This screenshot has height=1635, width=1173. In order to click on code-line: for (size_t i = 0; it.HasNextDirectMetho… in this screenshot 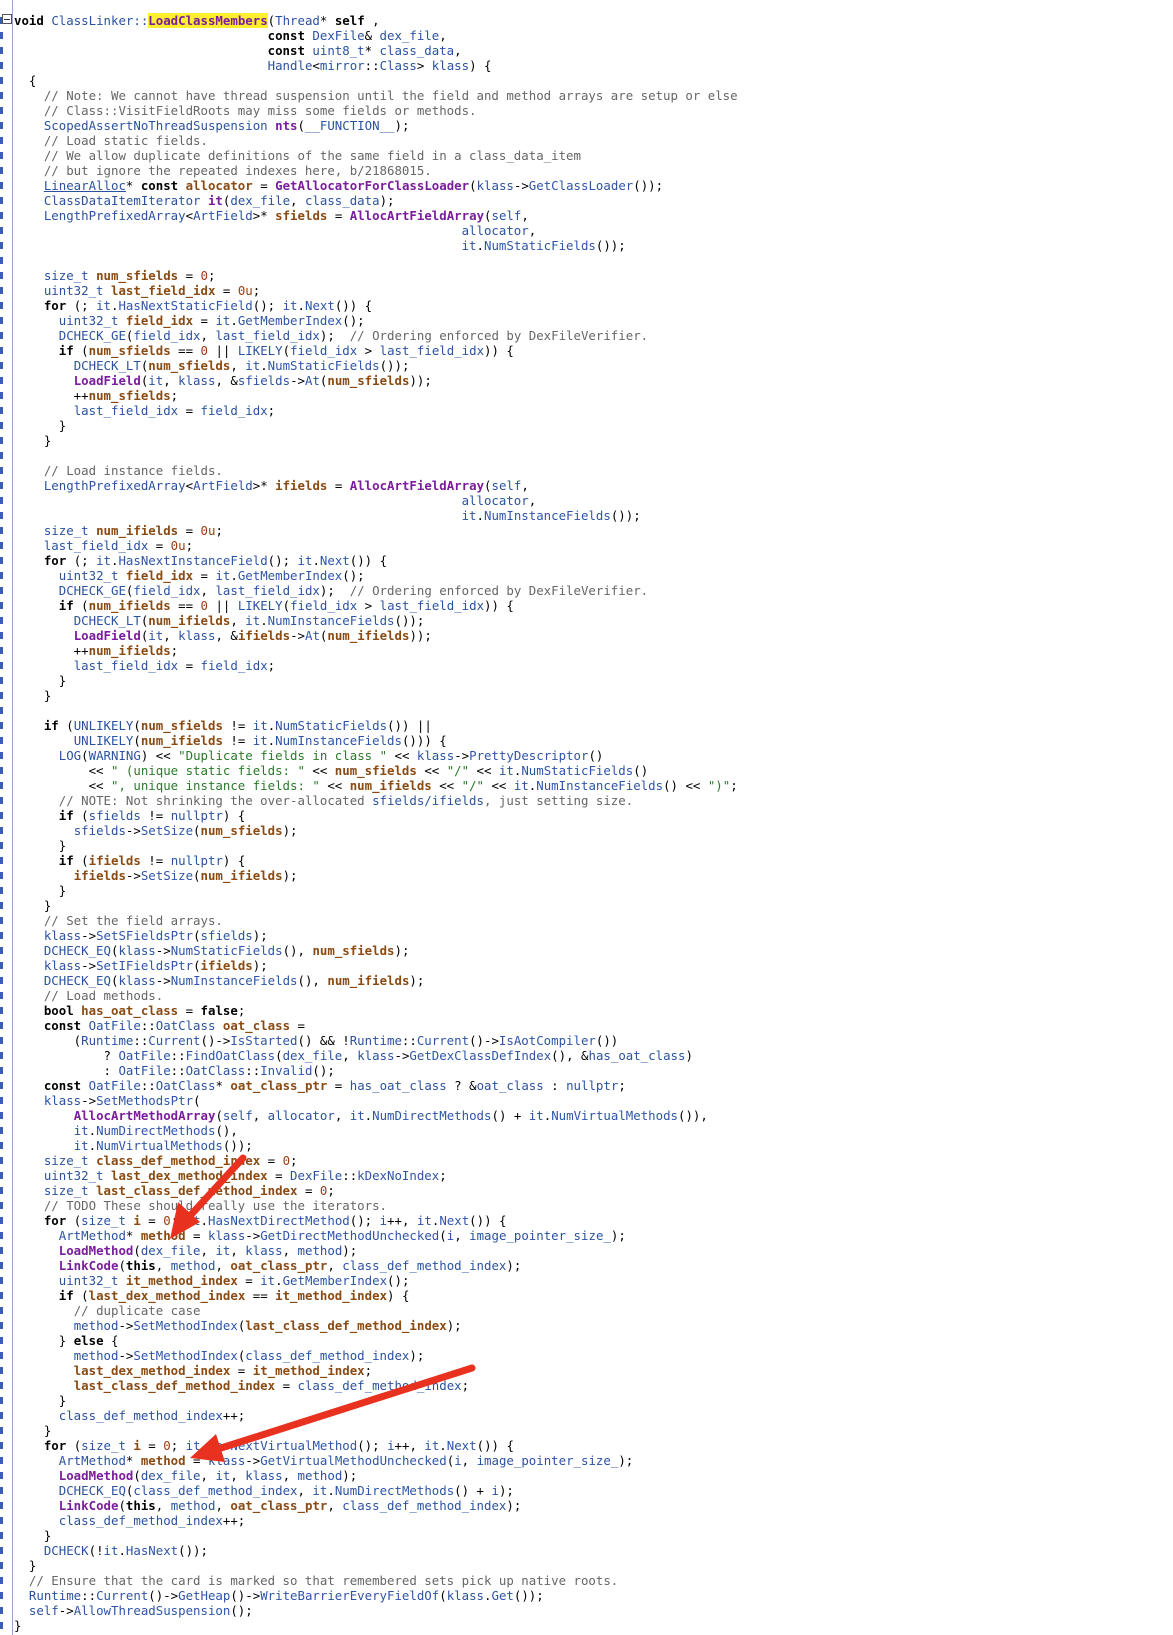, I will do `click(260, 1220)`.